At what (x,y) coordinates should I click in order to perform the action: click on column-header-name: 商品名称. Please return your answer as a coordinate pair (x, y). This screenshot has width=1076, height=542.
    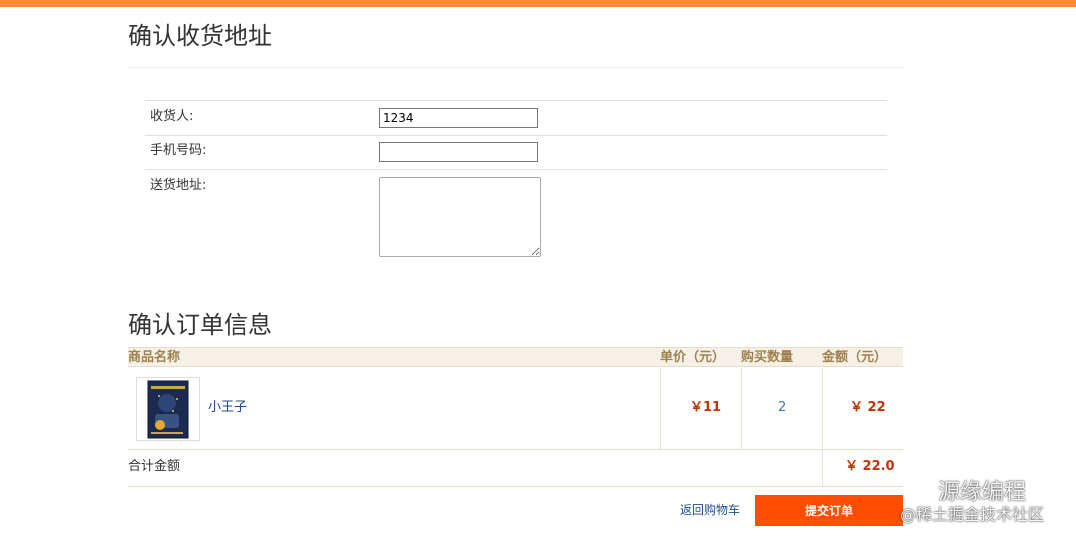
    Looking at the image, I should click on (154, 357).